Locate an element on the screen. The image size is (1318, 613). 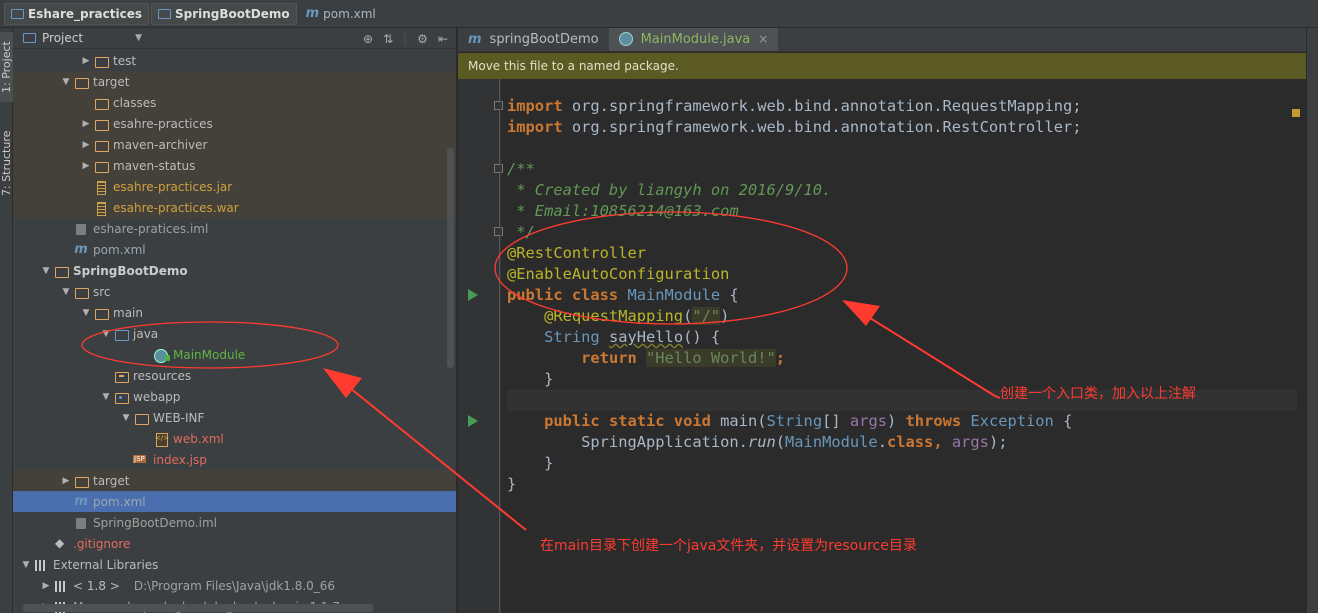
tree-item: ▶ maven-status is located at coordinates (234, 165).